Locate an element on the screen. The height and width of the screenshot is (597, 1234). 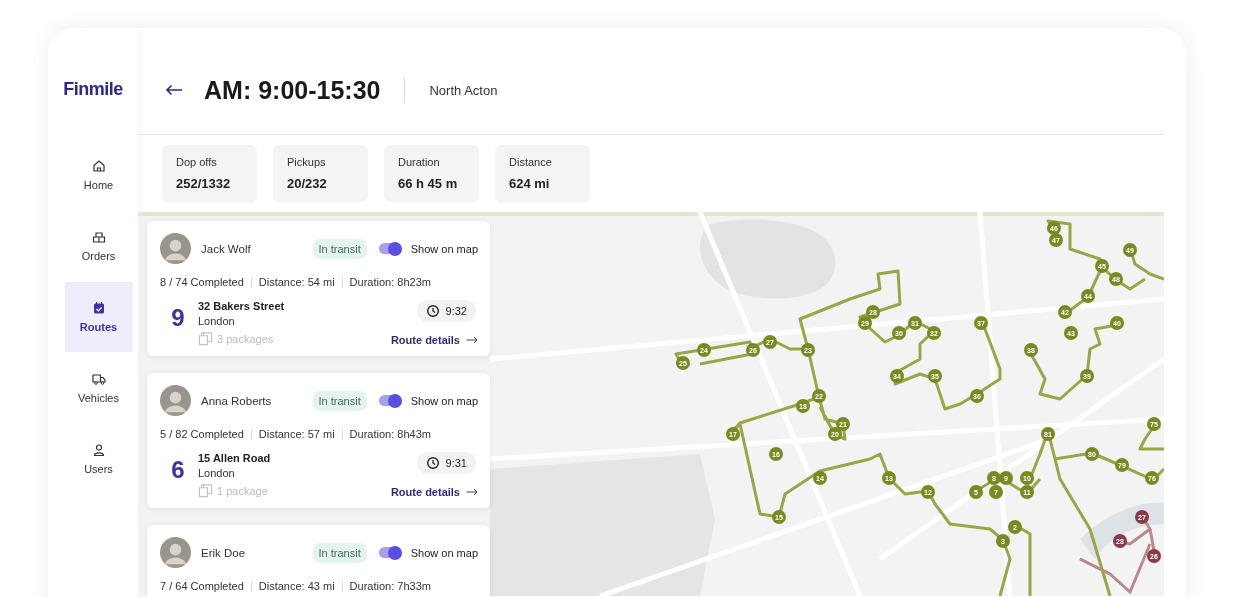
stop-number: 6 is located at coordinates (178, 470).